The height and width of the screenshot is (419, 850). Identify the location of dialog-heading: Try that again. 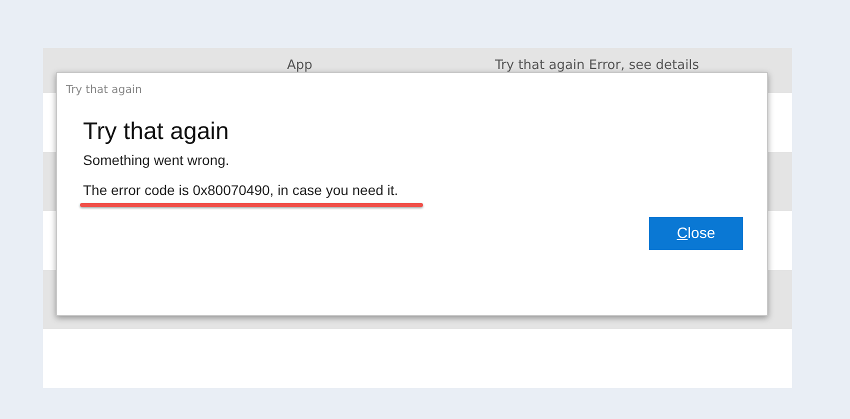
(156, 132).